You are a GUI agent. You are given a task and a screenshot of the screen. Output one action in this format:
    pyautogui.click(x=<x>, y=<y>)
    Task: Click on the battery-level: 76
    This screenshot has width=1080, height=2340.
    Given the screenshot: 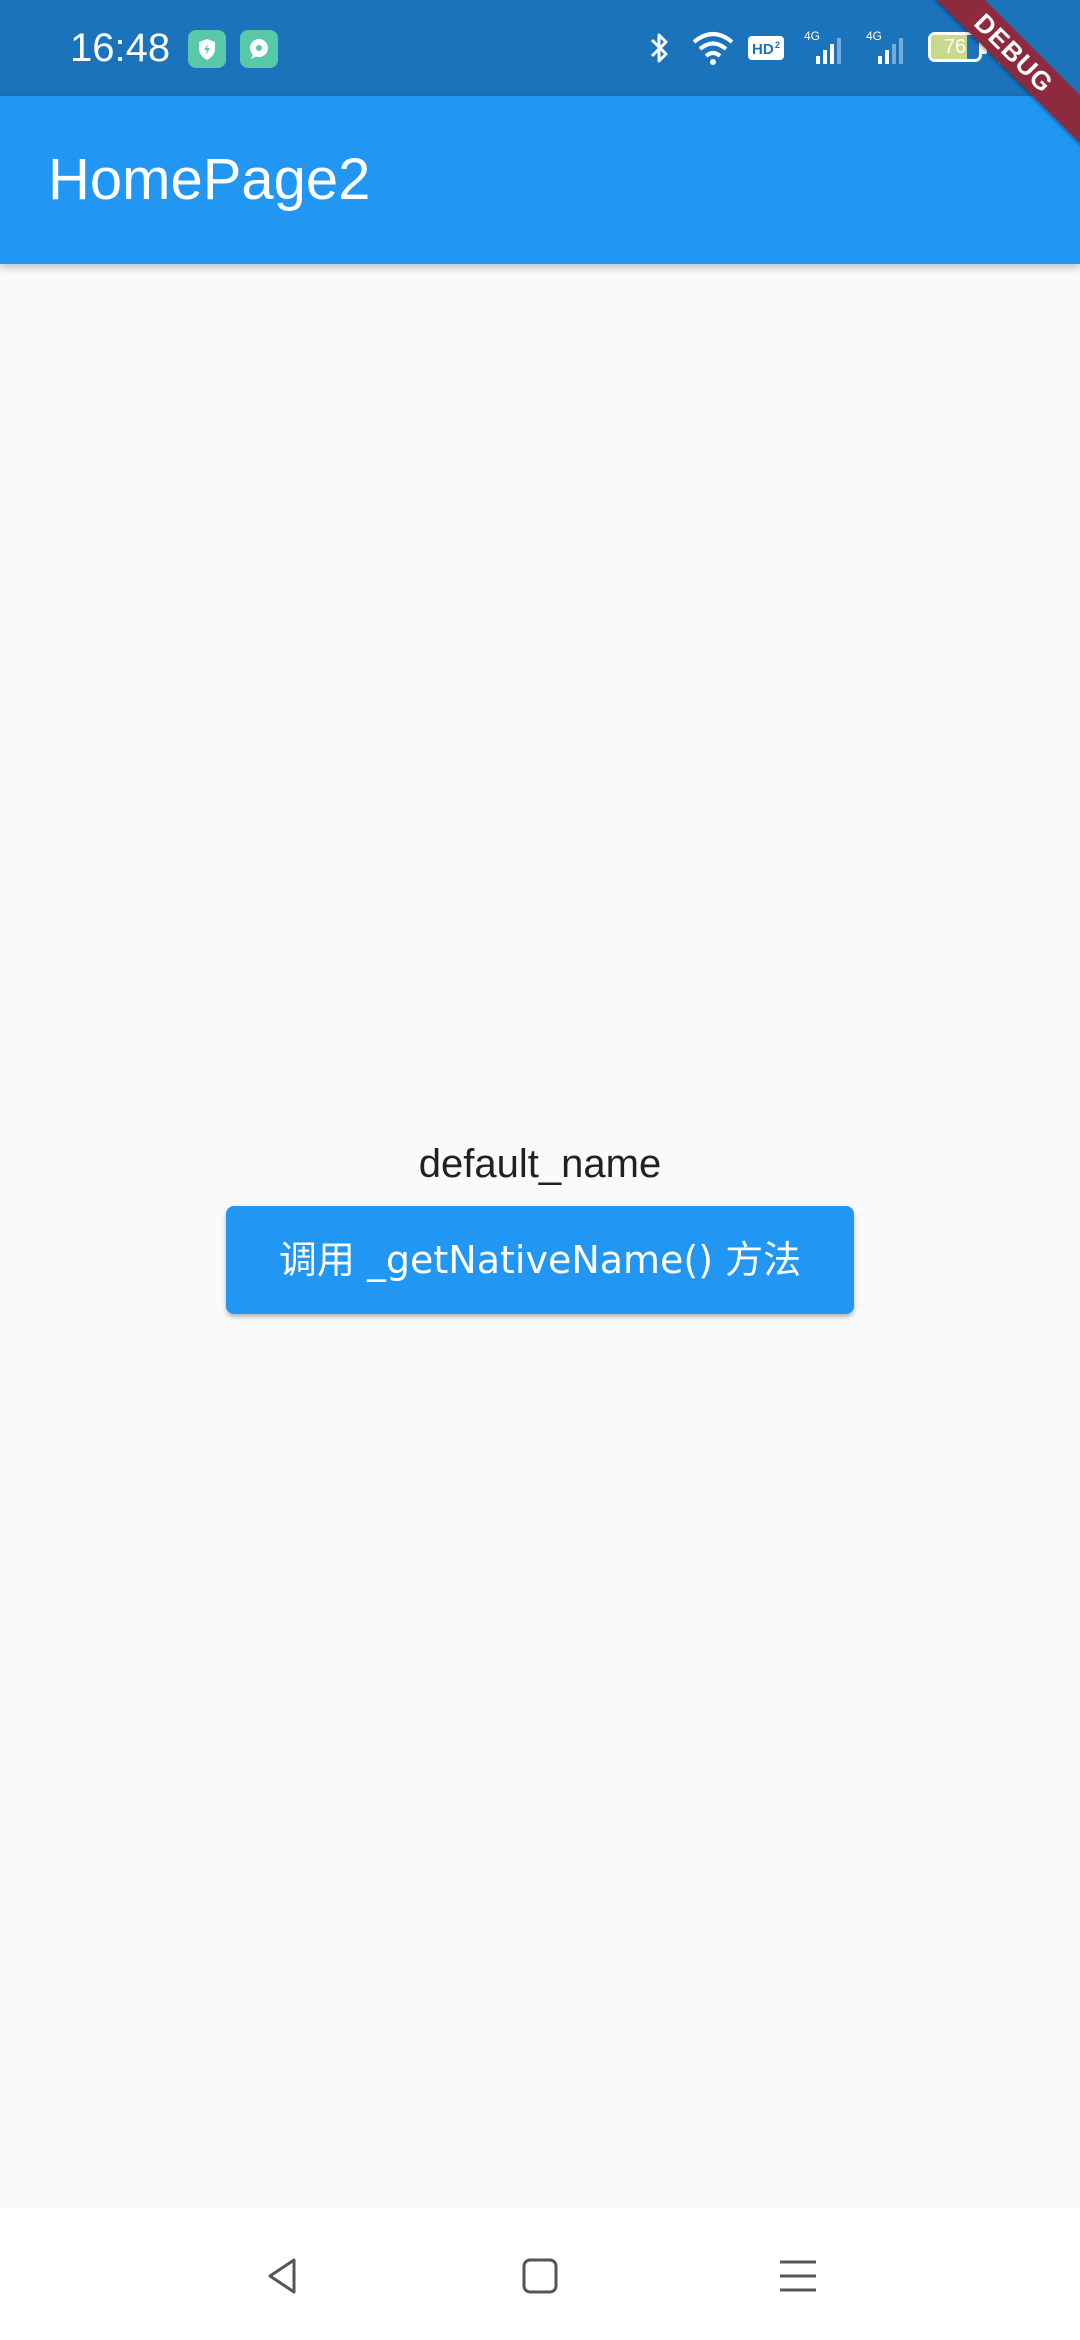 What is the action you would take?
    pyautogui.click(x=955, y=47)
    